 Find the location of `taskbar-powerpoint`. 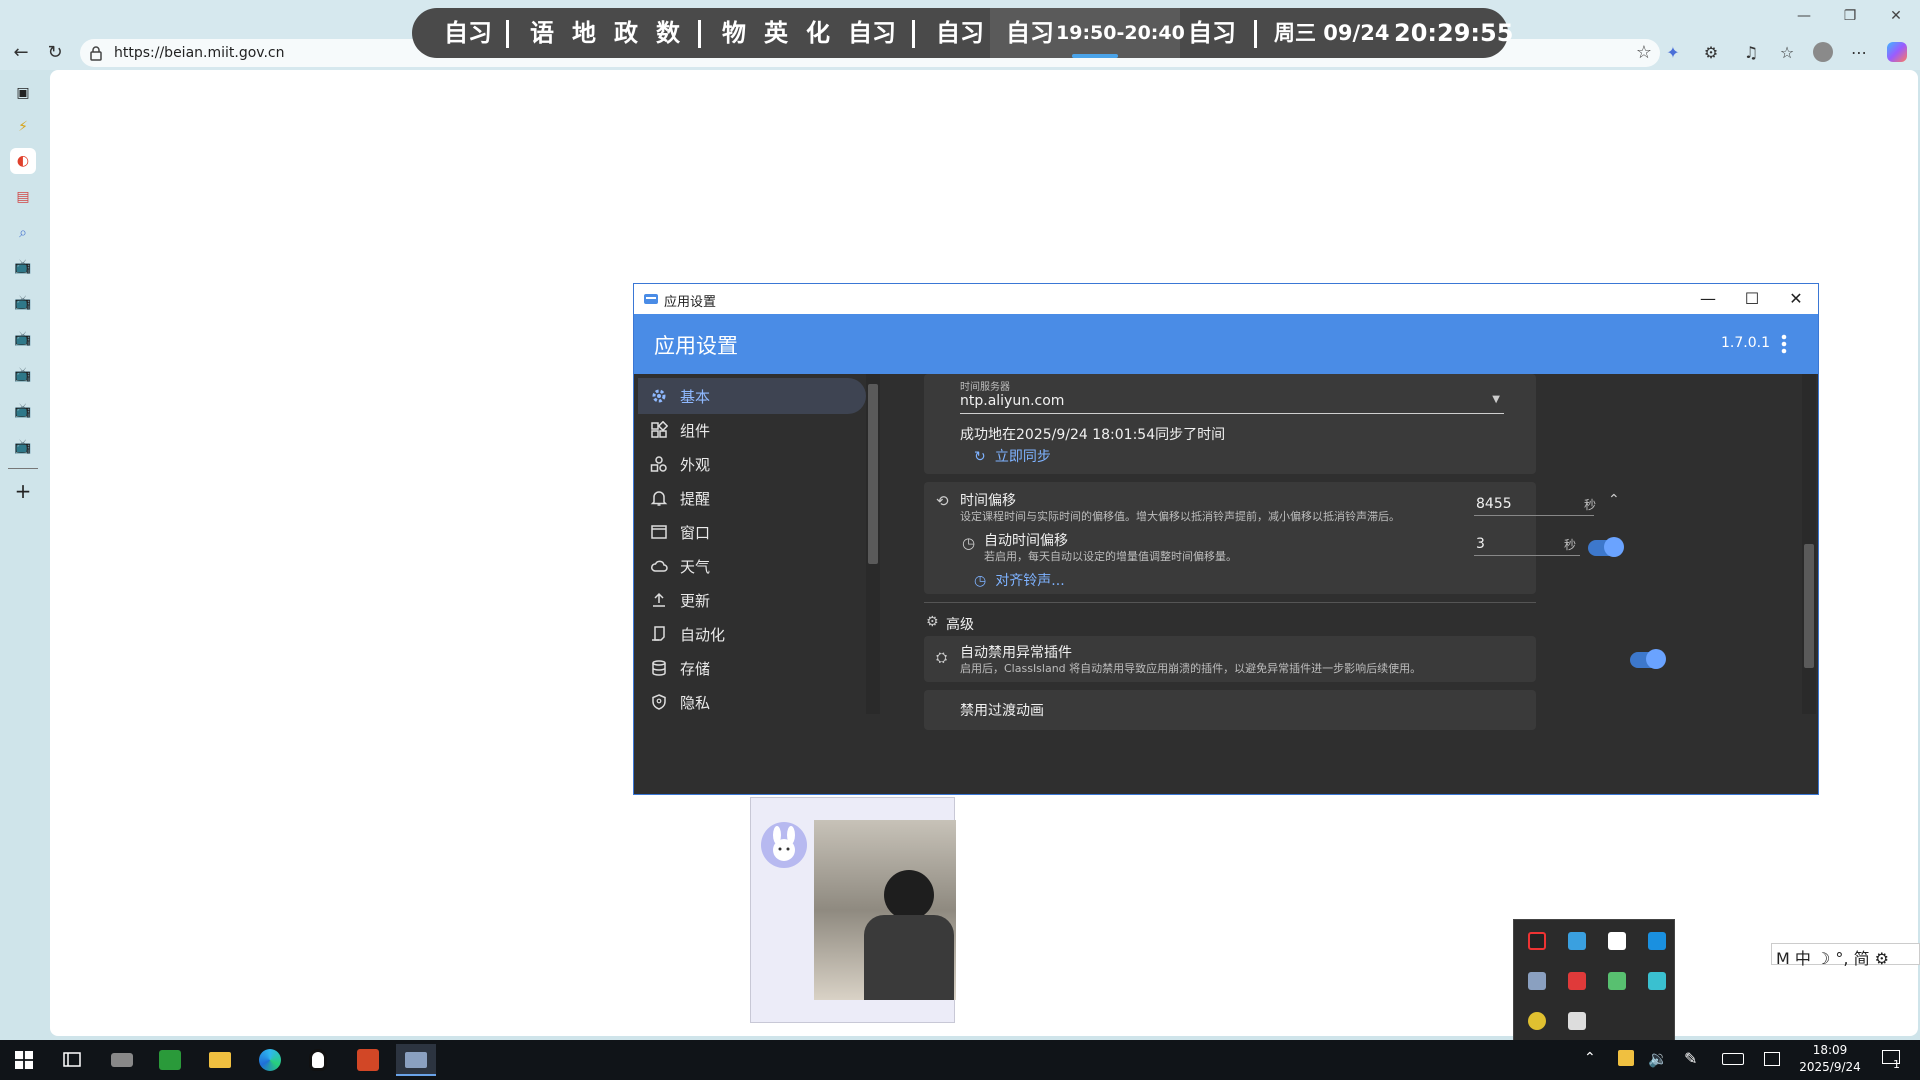

taskbar-powerpoint is located at coordinates (368, 1060).